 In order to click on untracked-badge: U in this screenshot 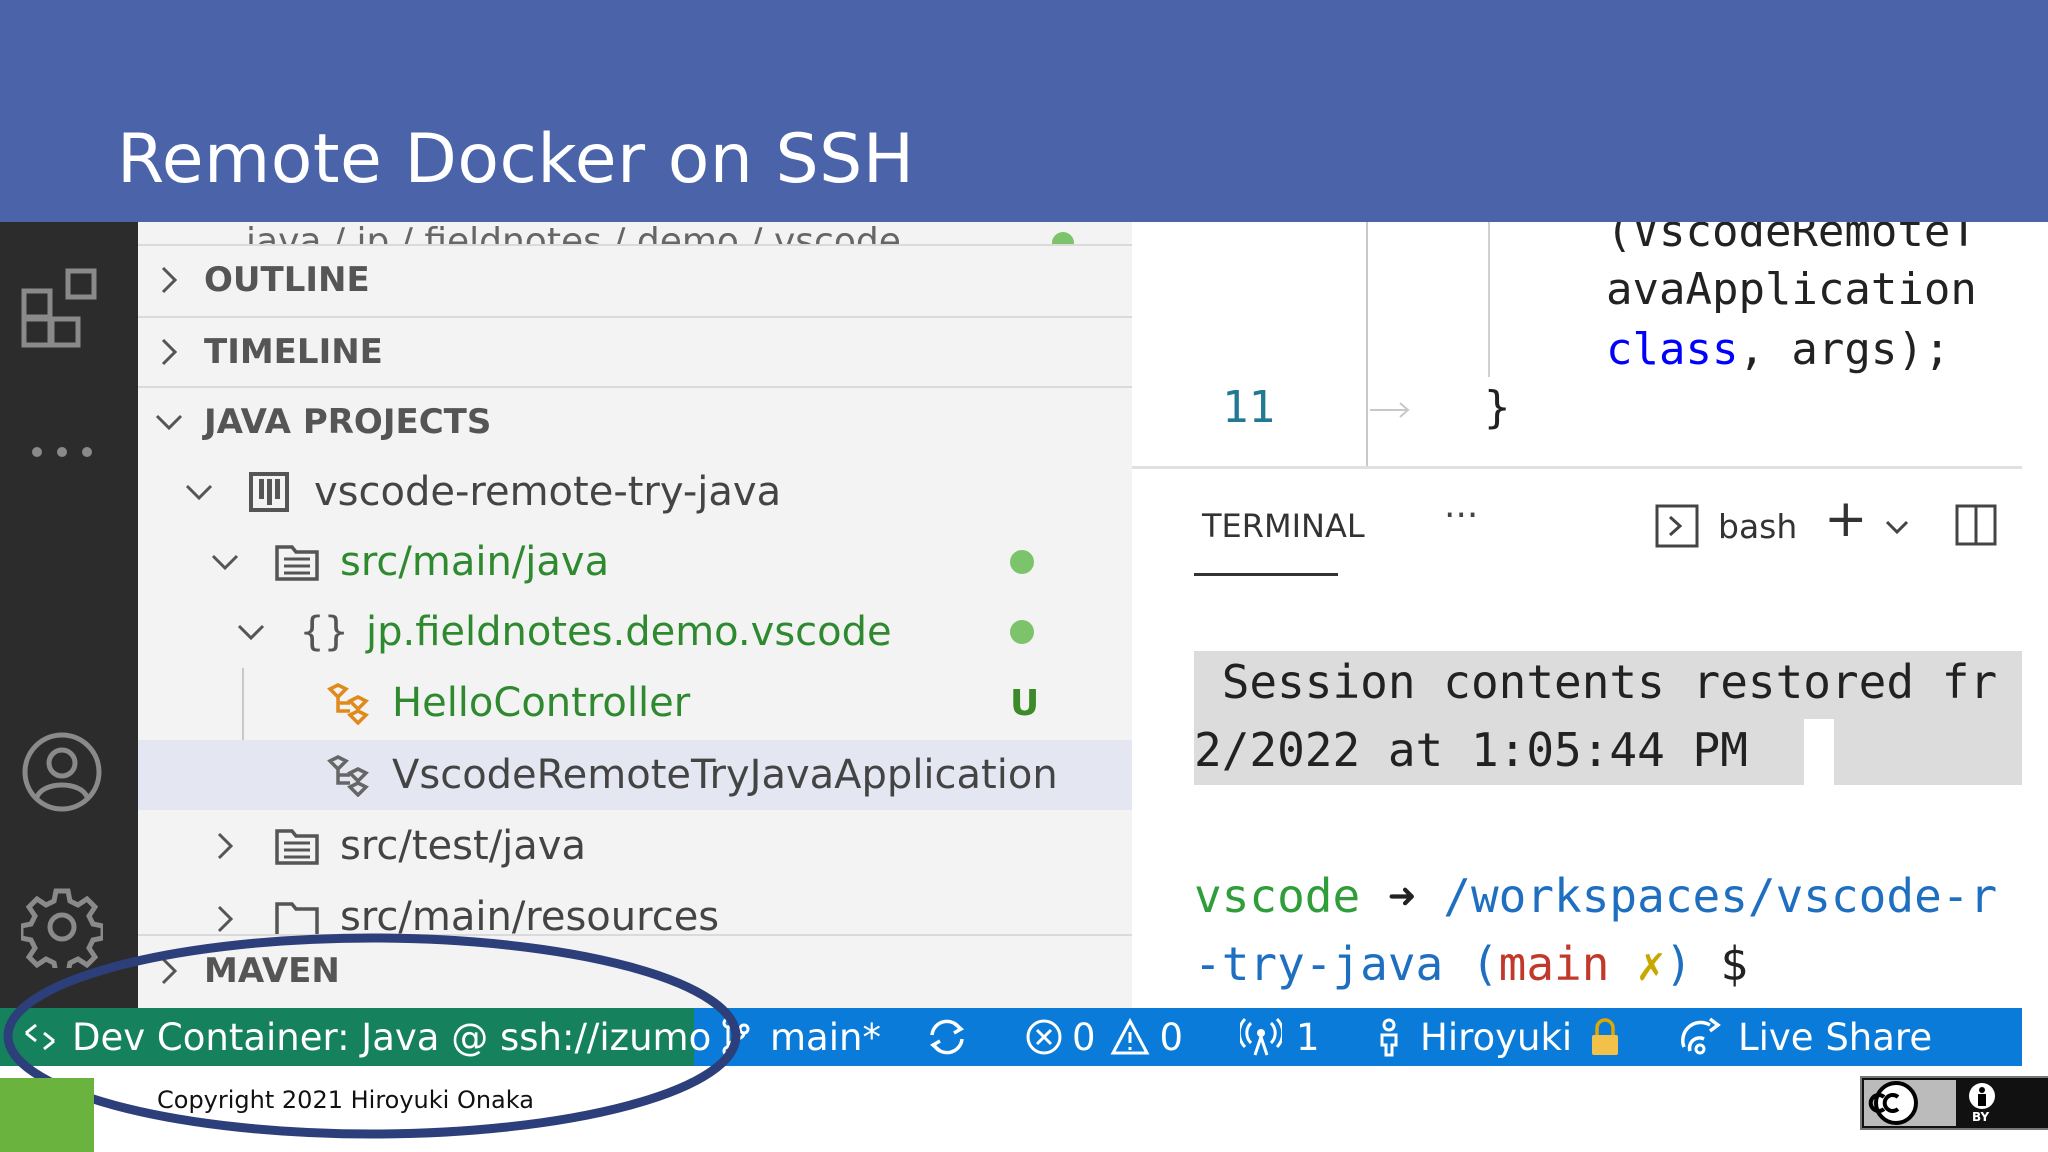, I will do `click(1025, 703)`.